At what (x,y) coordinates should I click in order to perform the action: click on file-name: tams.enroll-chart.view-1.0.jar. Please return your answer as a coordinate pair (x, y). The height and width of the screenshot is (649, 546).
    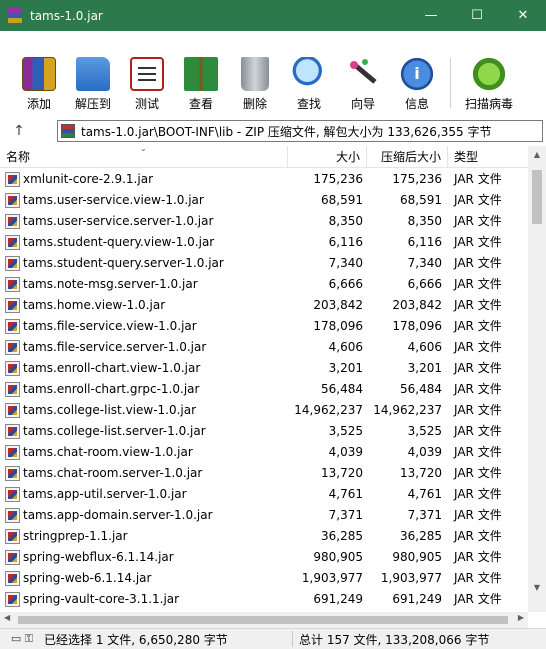
    Looking at the image, I should click on (112, 368).